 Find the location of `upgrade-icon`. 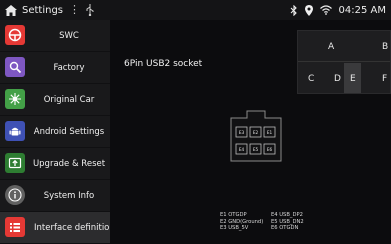

upgrade-icon is located at coordinates (15, 163).